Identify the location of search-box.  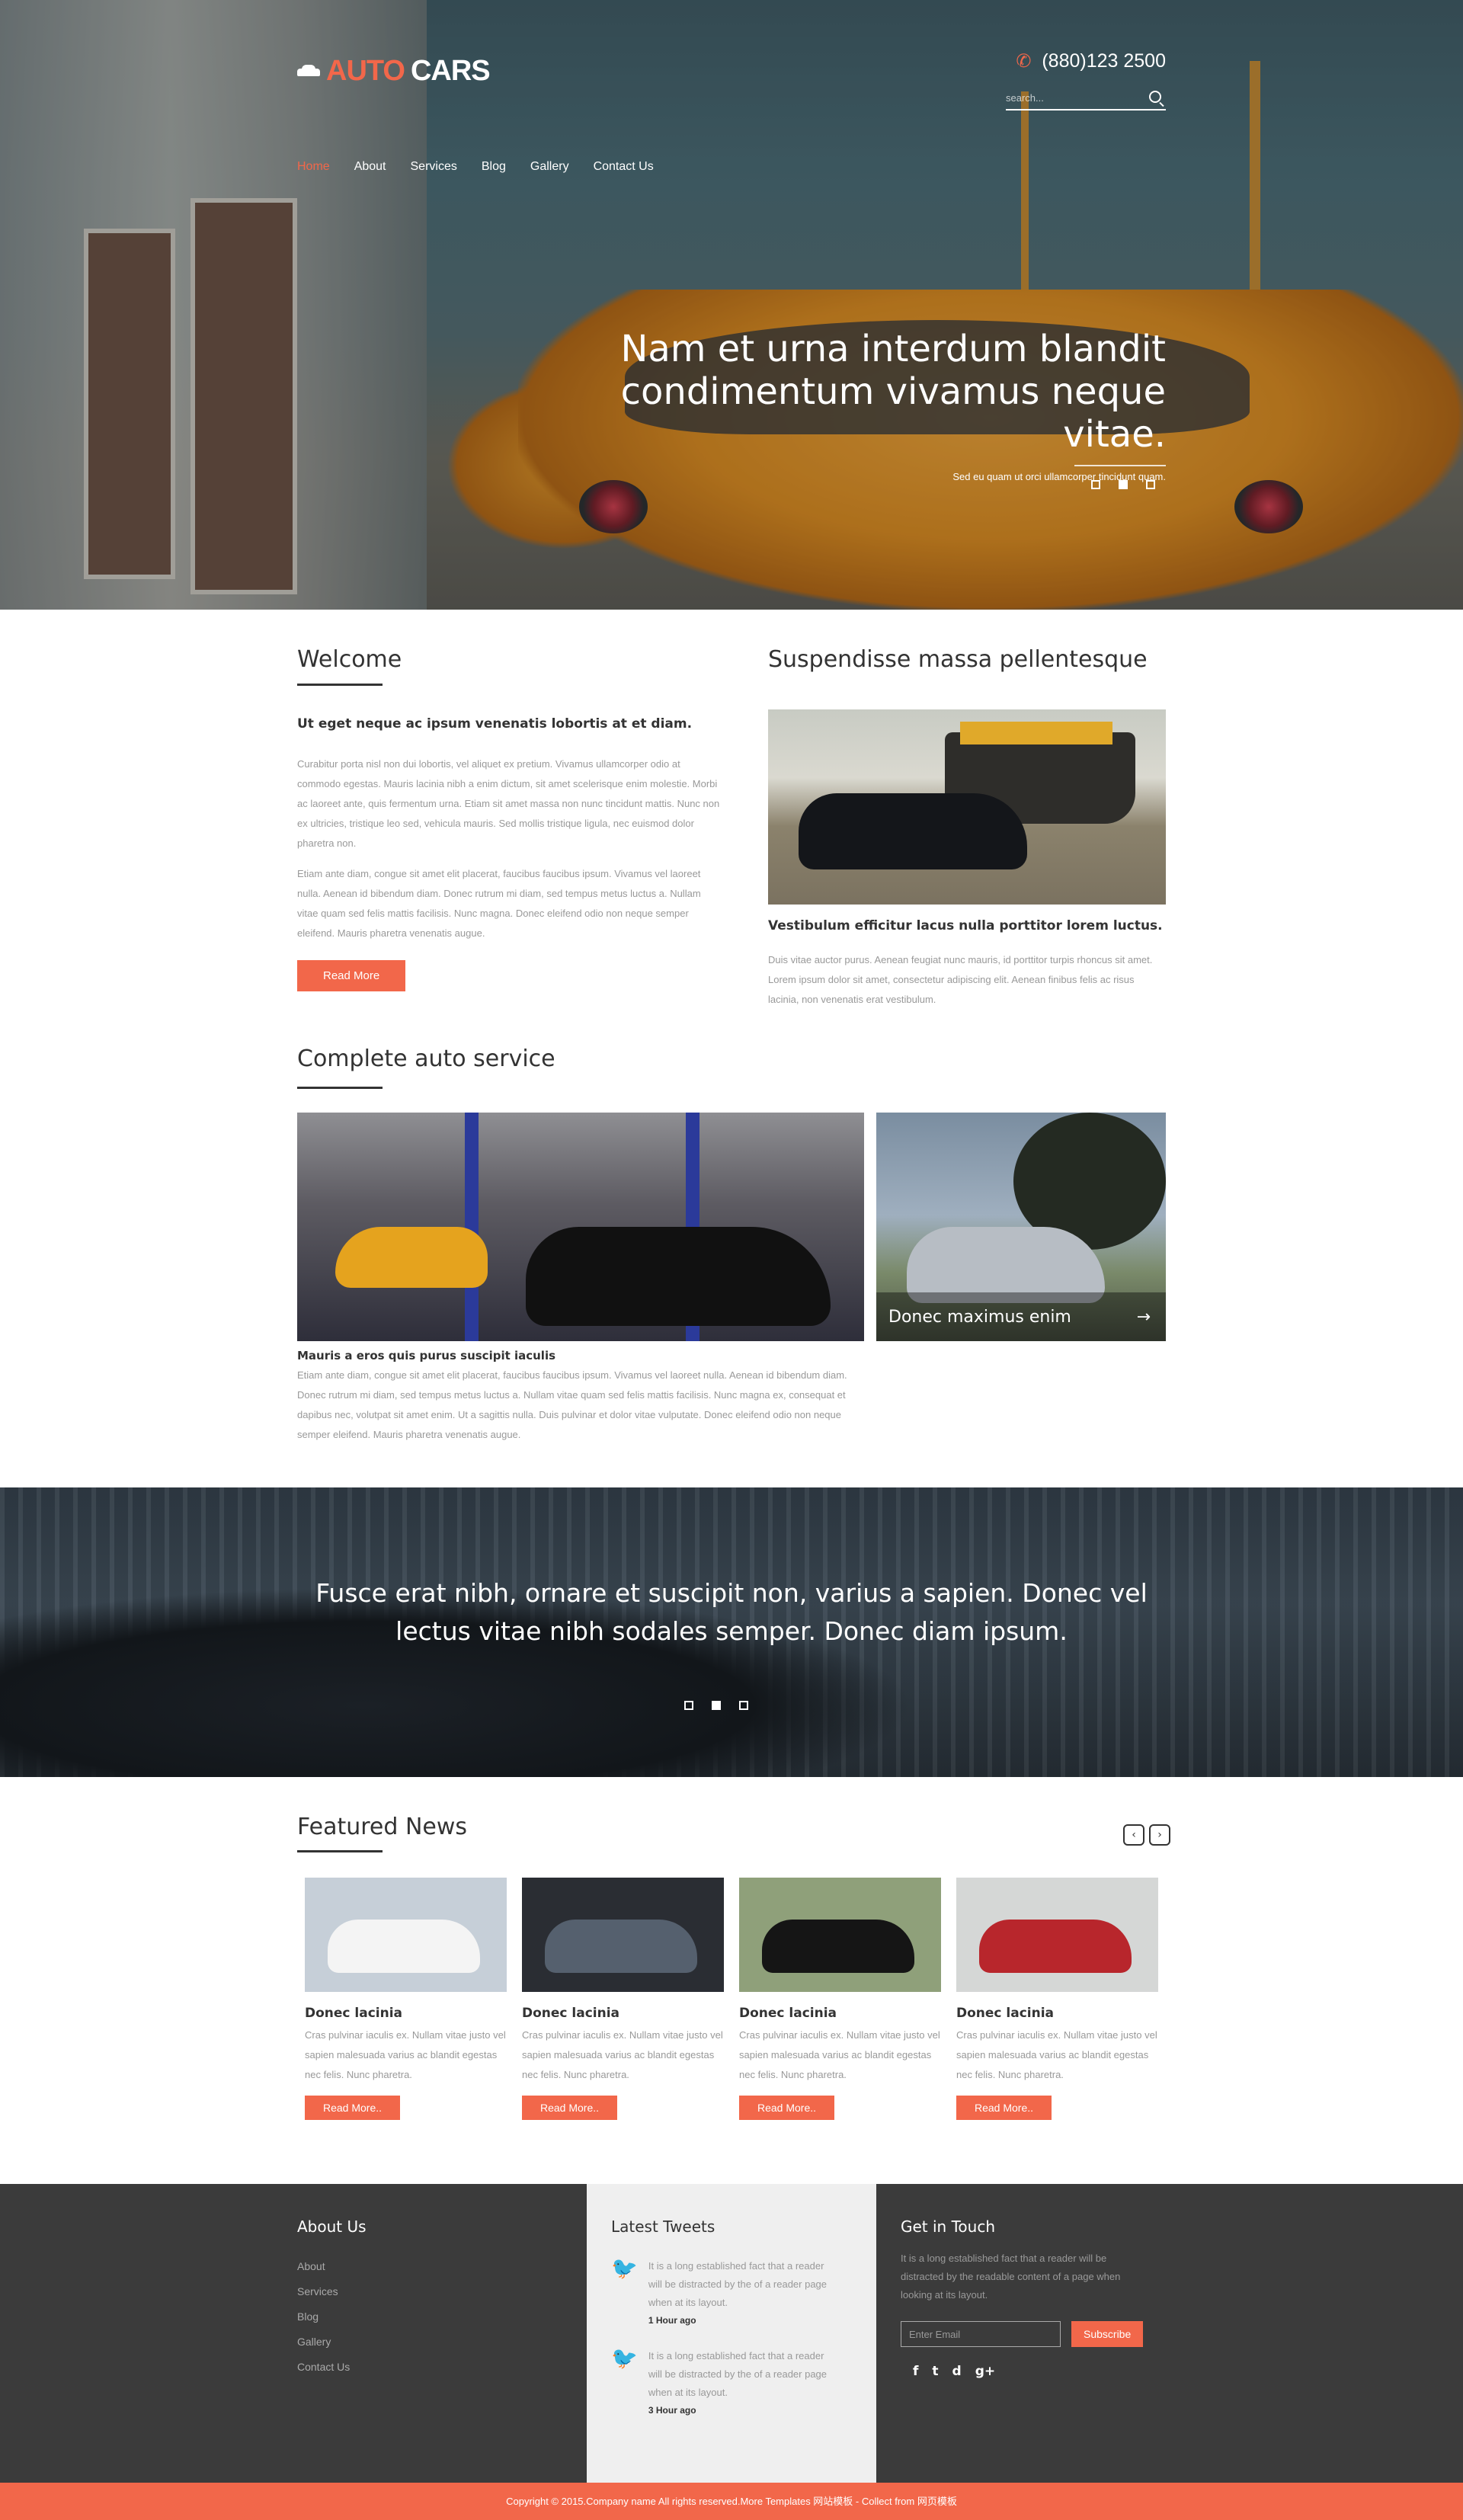
(1086, 99).